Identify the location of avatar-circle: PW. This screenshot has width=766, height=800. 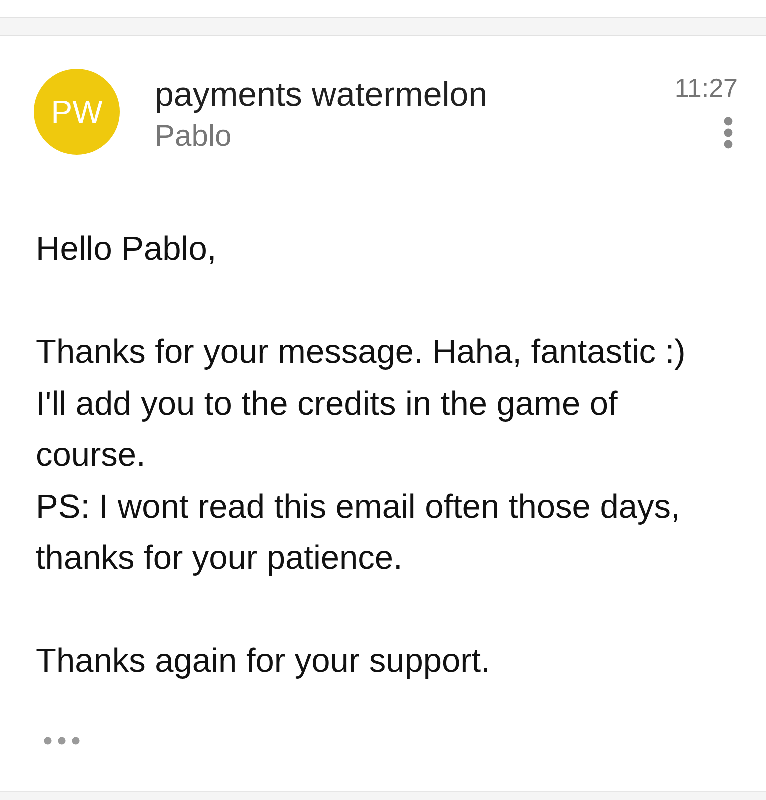
(77, 112).